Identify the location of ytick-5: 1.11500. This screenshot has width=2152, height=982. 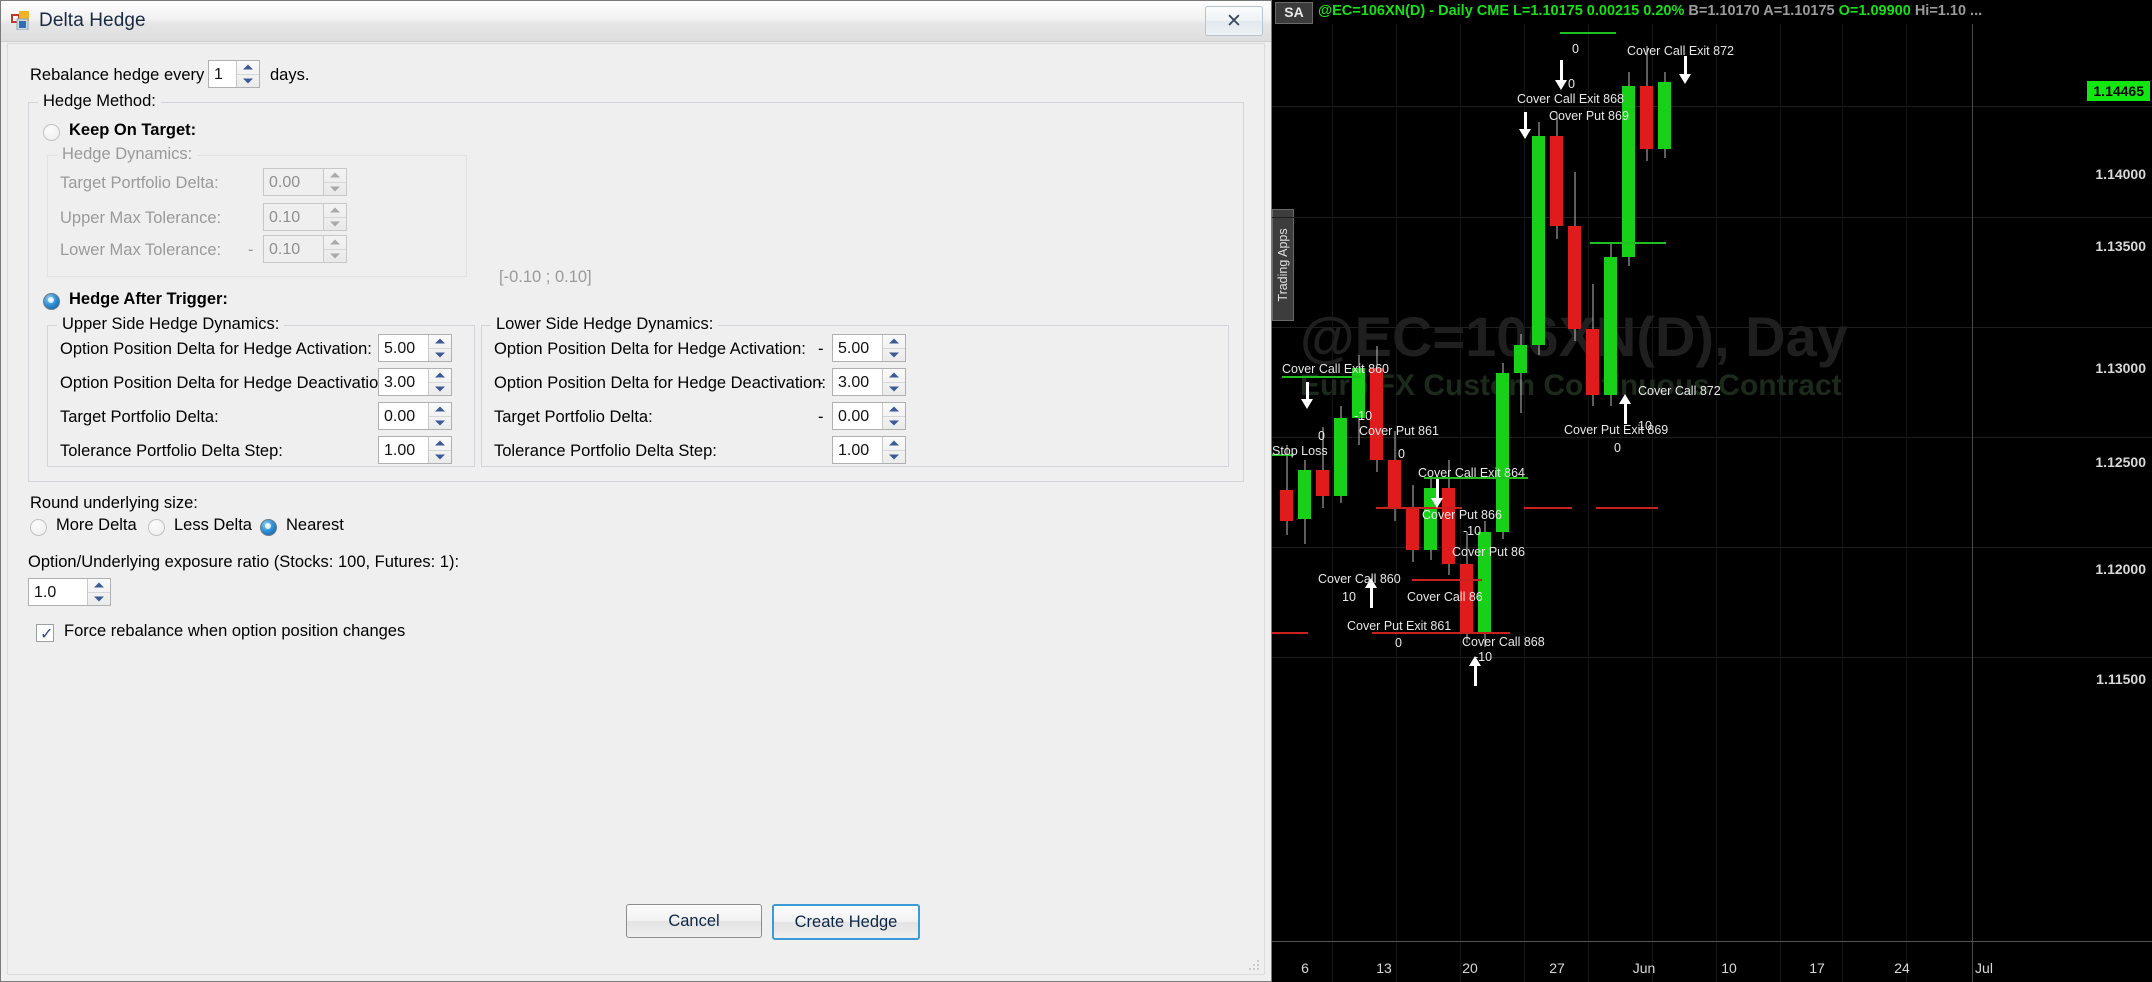
(2121, 679).